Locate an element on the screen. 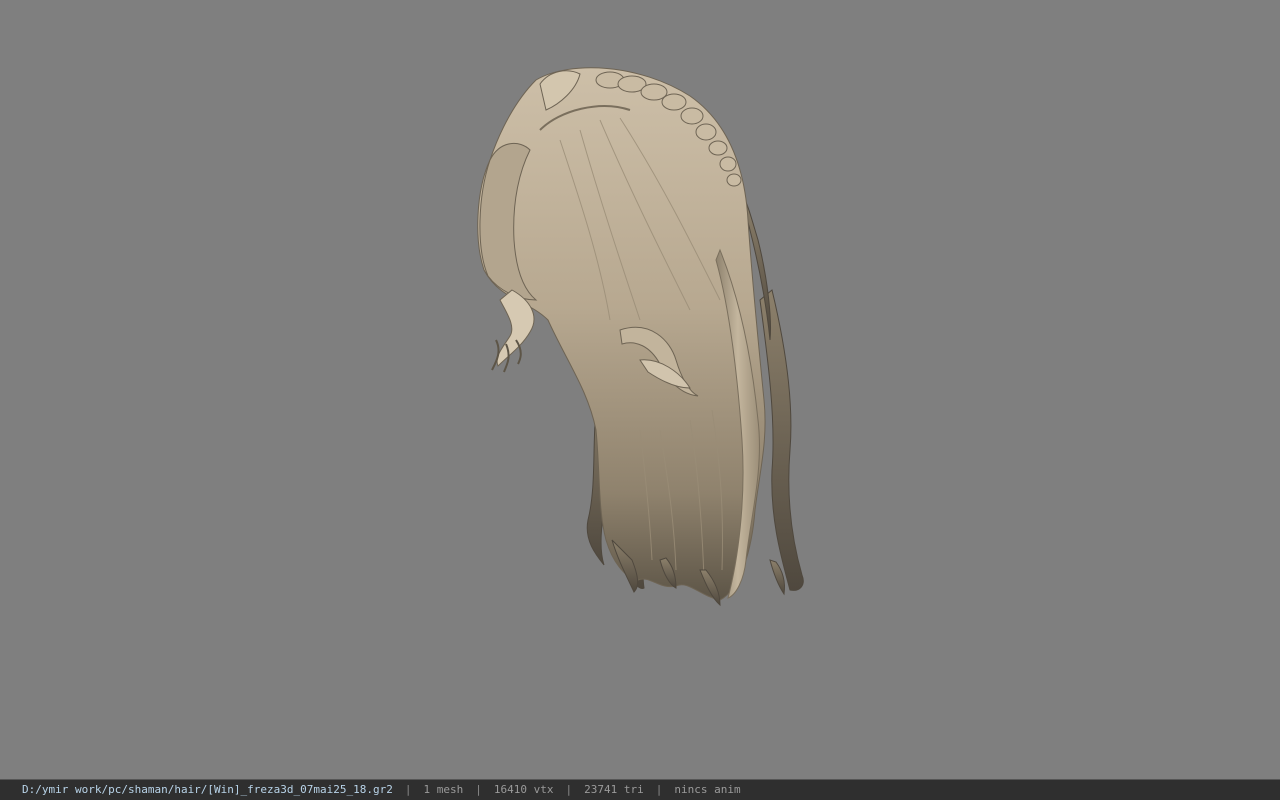  mesh-count: 1 mesh is located at coordinates (443, 789).